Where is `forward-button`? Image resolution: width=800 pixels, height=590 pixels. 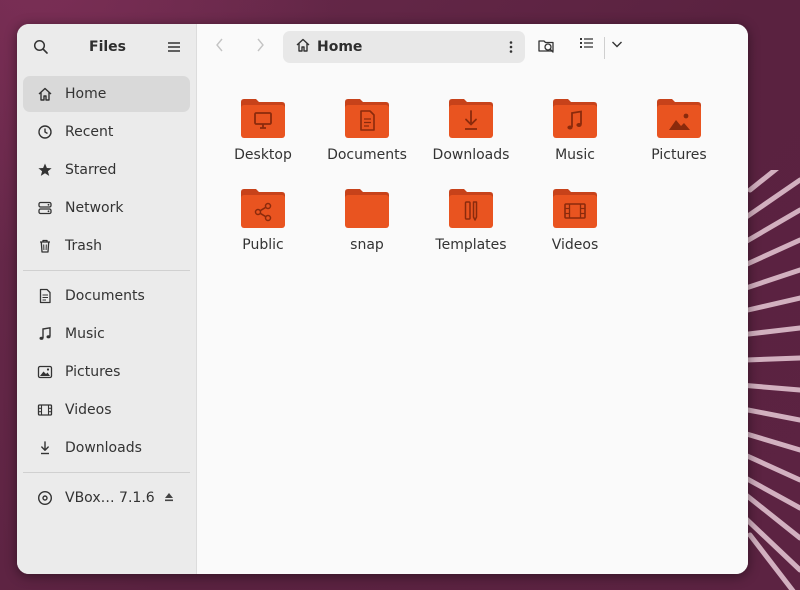
forward-button is located at coordinates (260, 45).